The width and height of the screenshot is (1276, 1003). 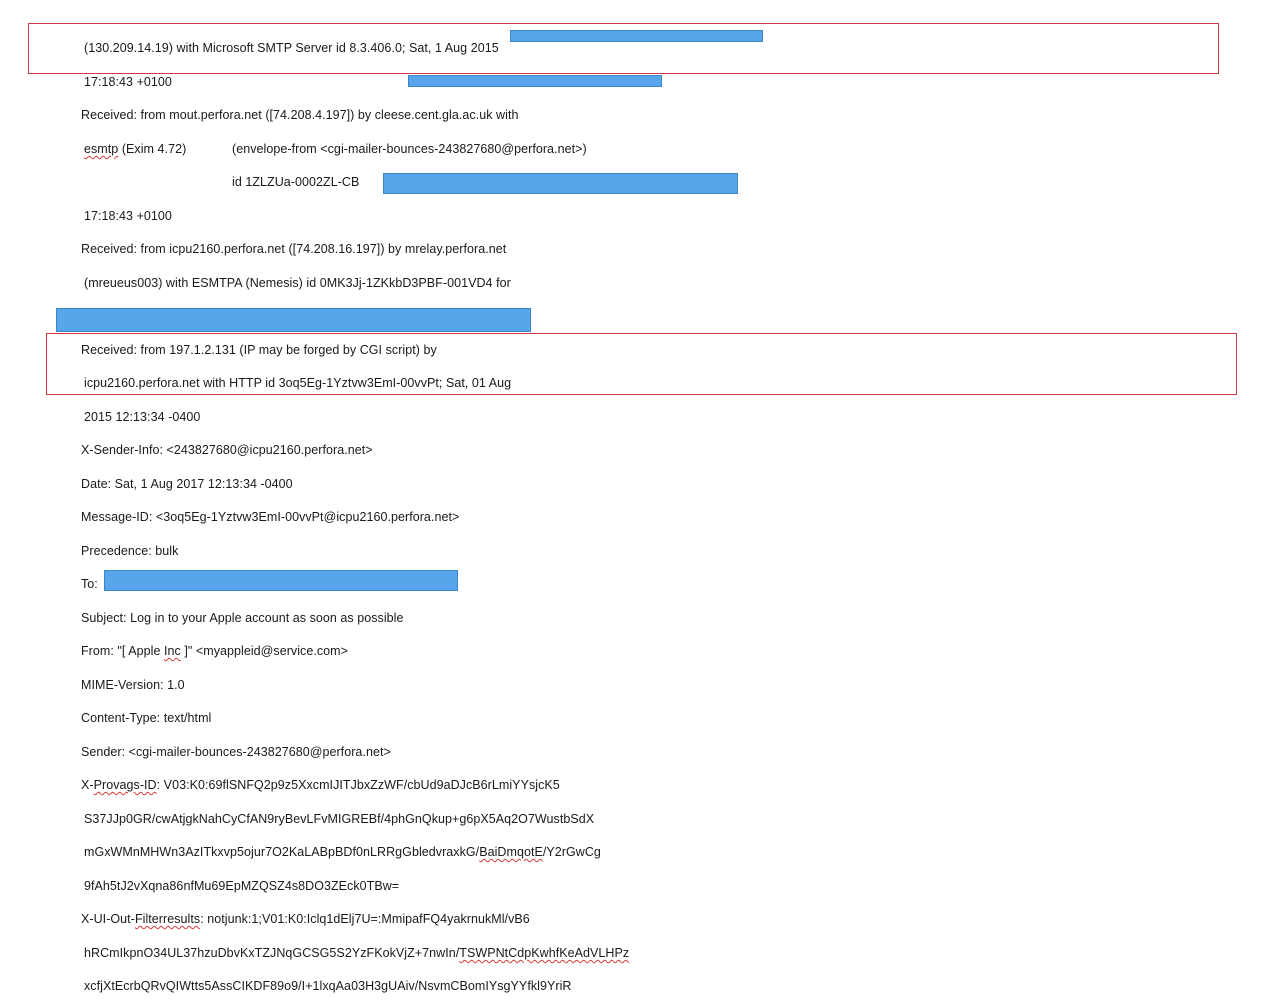 What do you see at coordinates (142, 417) in the screenshot?
I see `header-line: 2015 12:13:34 -0400` at bounding box center [142, 417].